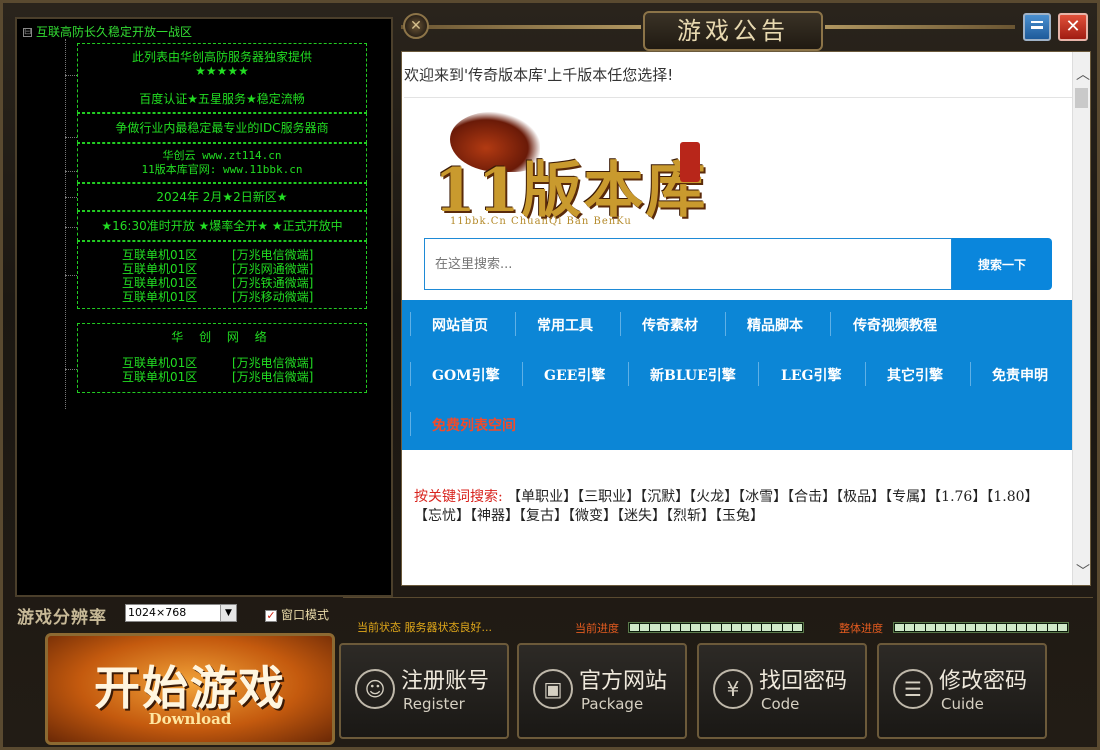 This screenshot has width=1100, height=750. I want to click on official-site-button: ▣ 官方网站 Package, so click(602, 691).